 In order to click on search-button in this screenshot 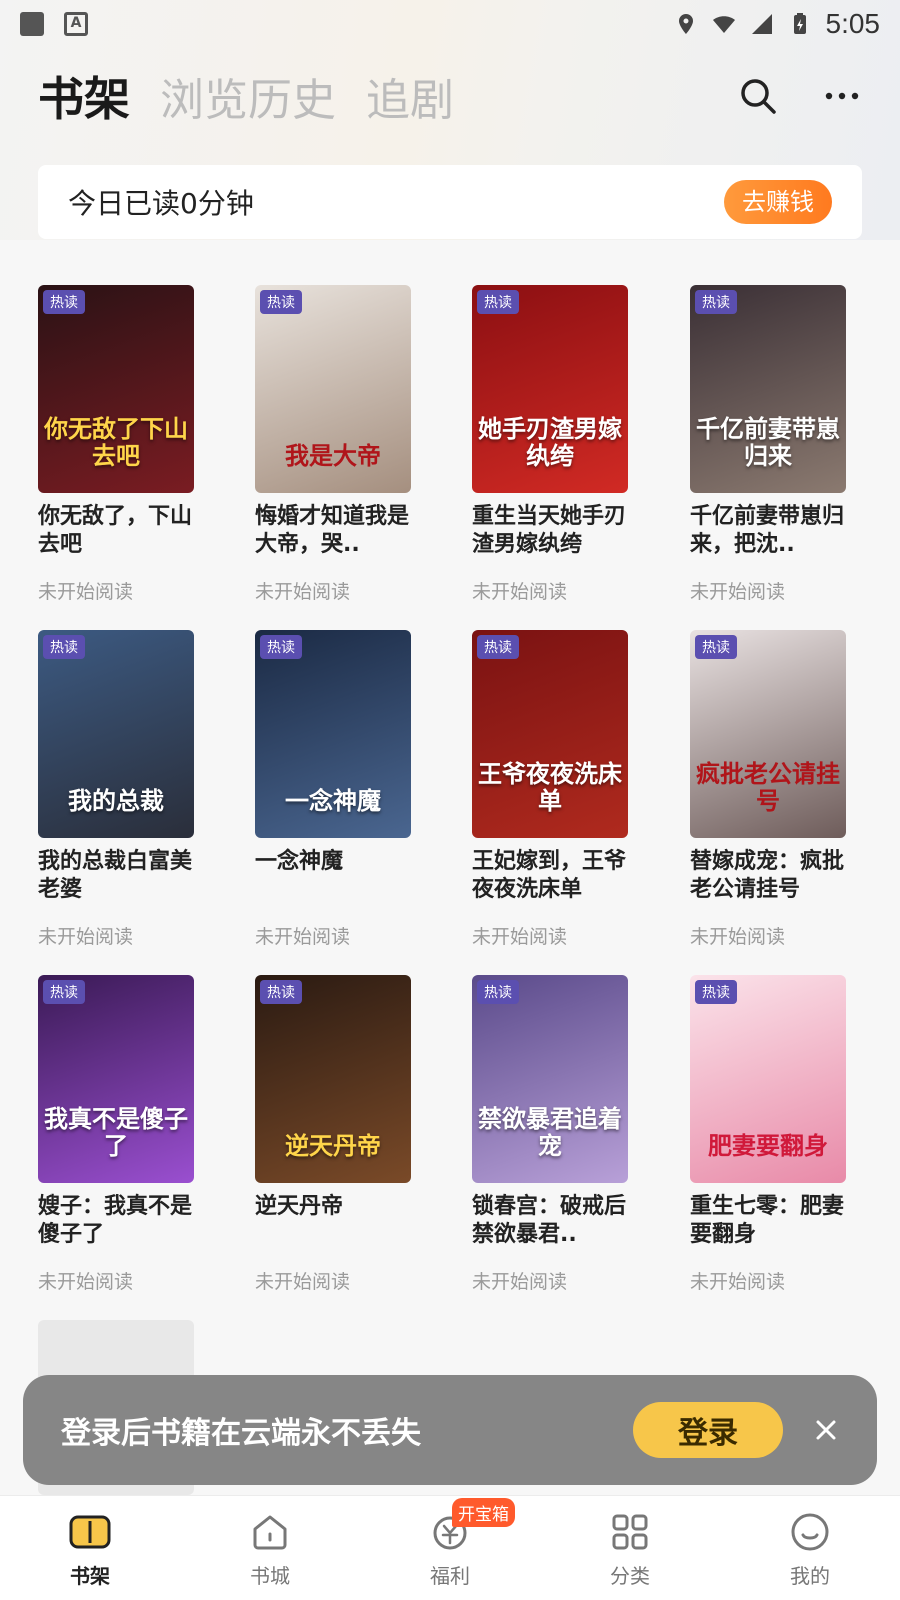, I will do `click(758, 96)`.